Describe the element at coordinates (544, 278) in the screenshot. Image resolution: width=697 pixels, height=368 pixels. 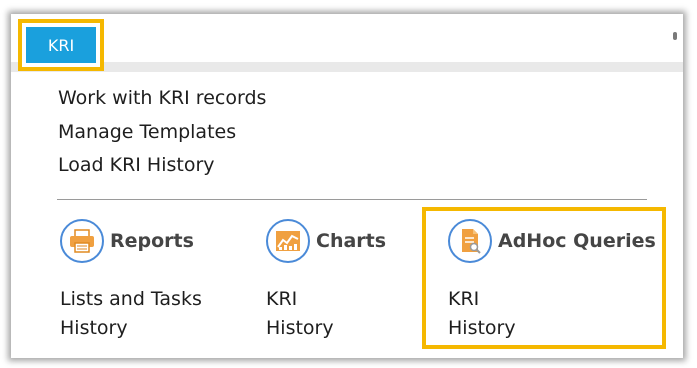
I see `adhoc-queries-highlight` at that location.